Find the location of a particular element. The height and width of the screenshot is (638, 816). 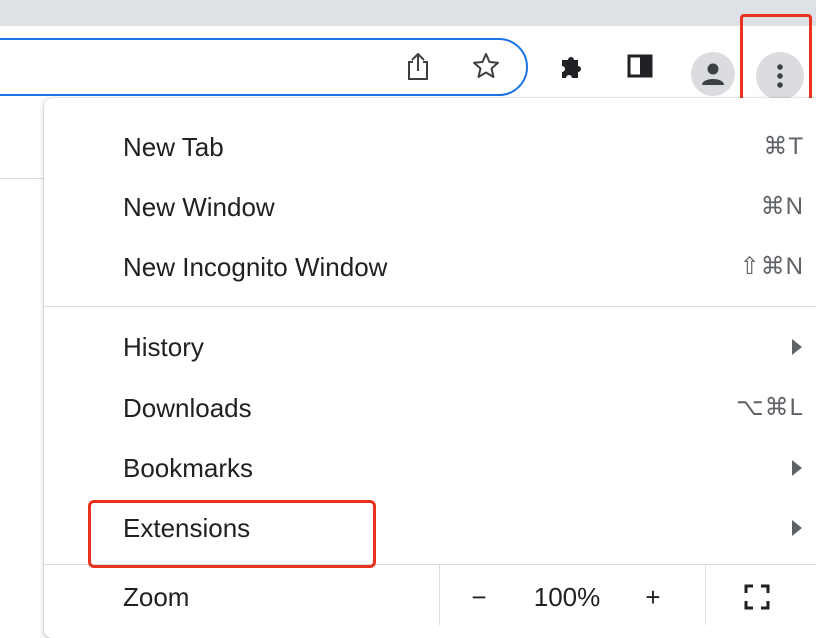

profile-avatar is located at coordinates (713, 74).